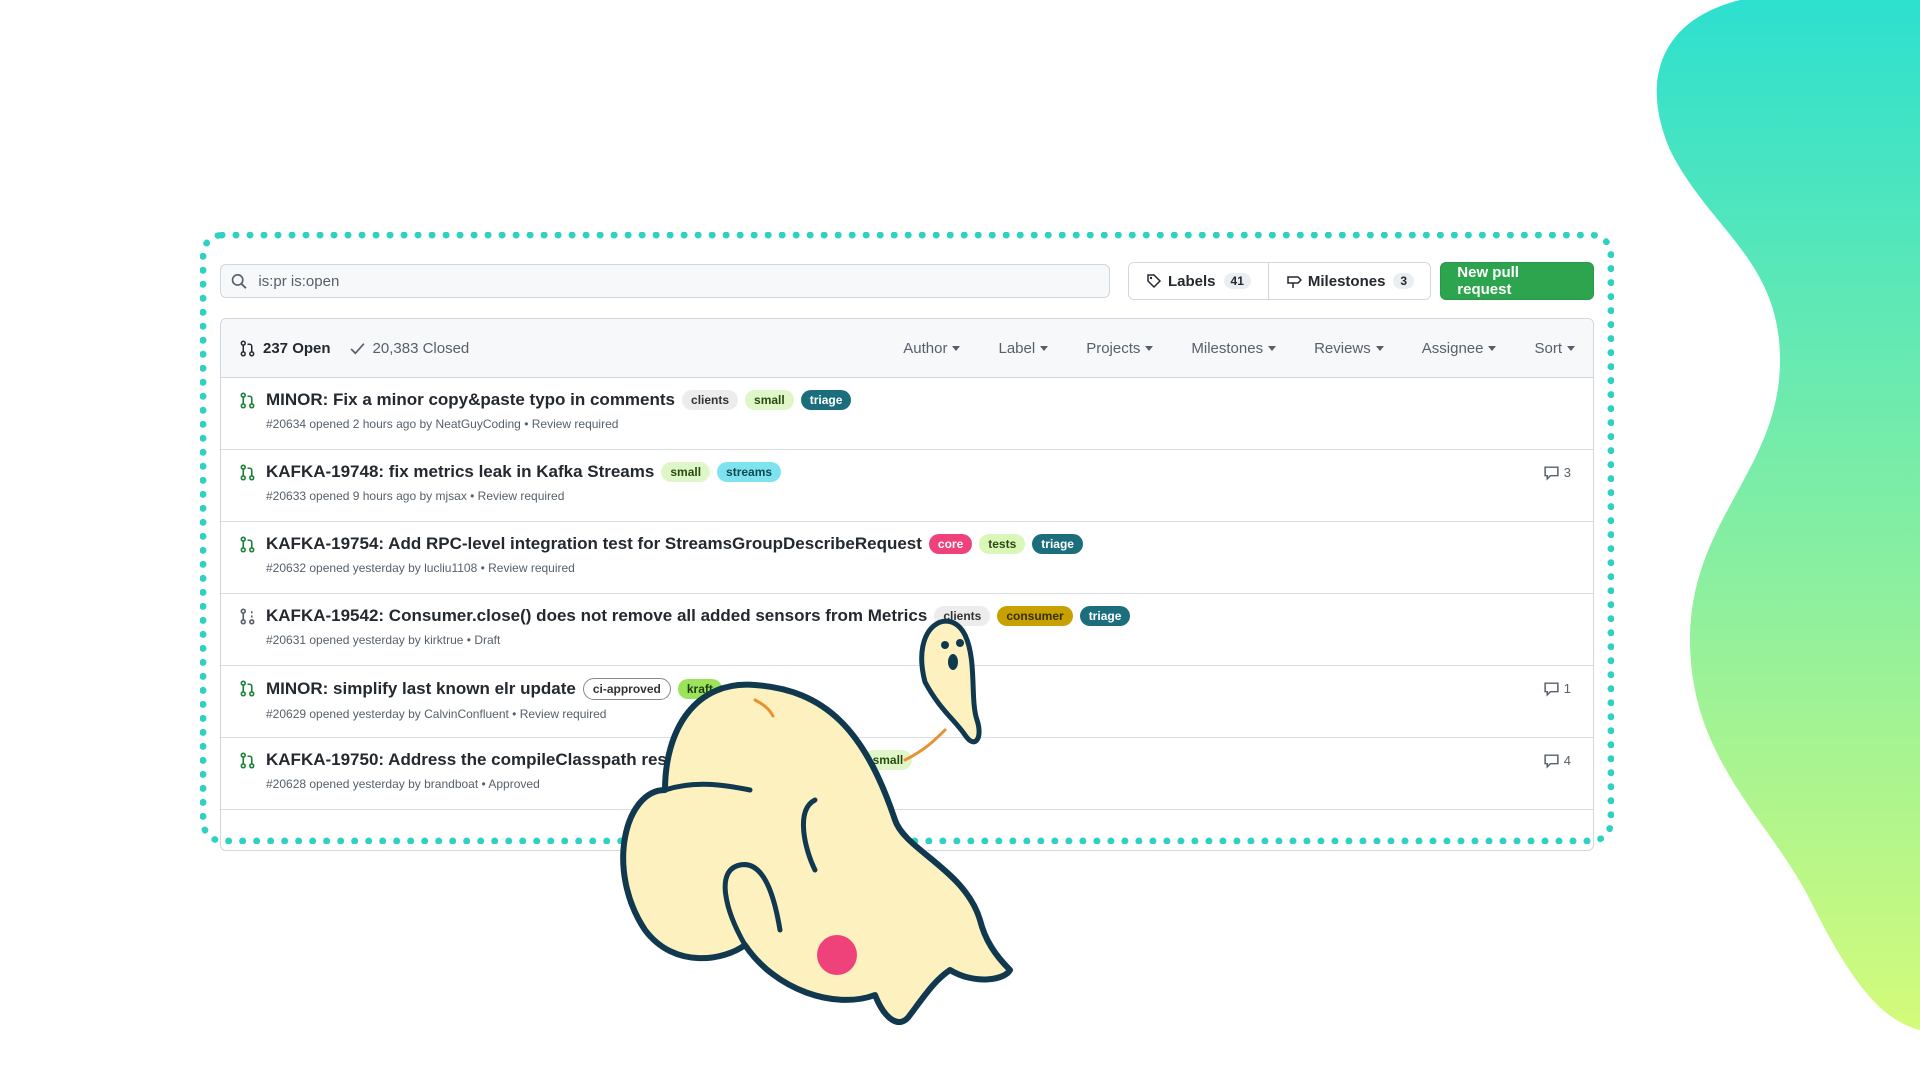 This screenshot has width=1920, height=1080. Describe the element at coordinates (1548, 348) in the screenshot. I see `sort-filter-label: Sort` at that location.